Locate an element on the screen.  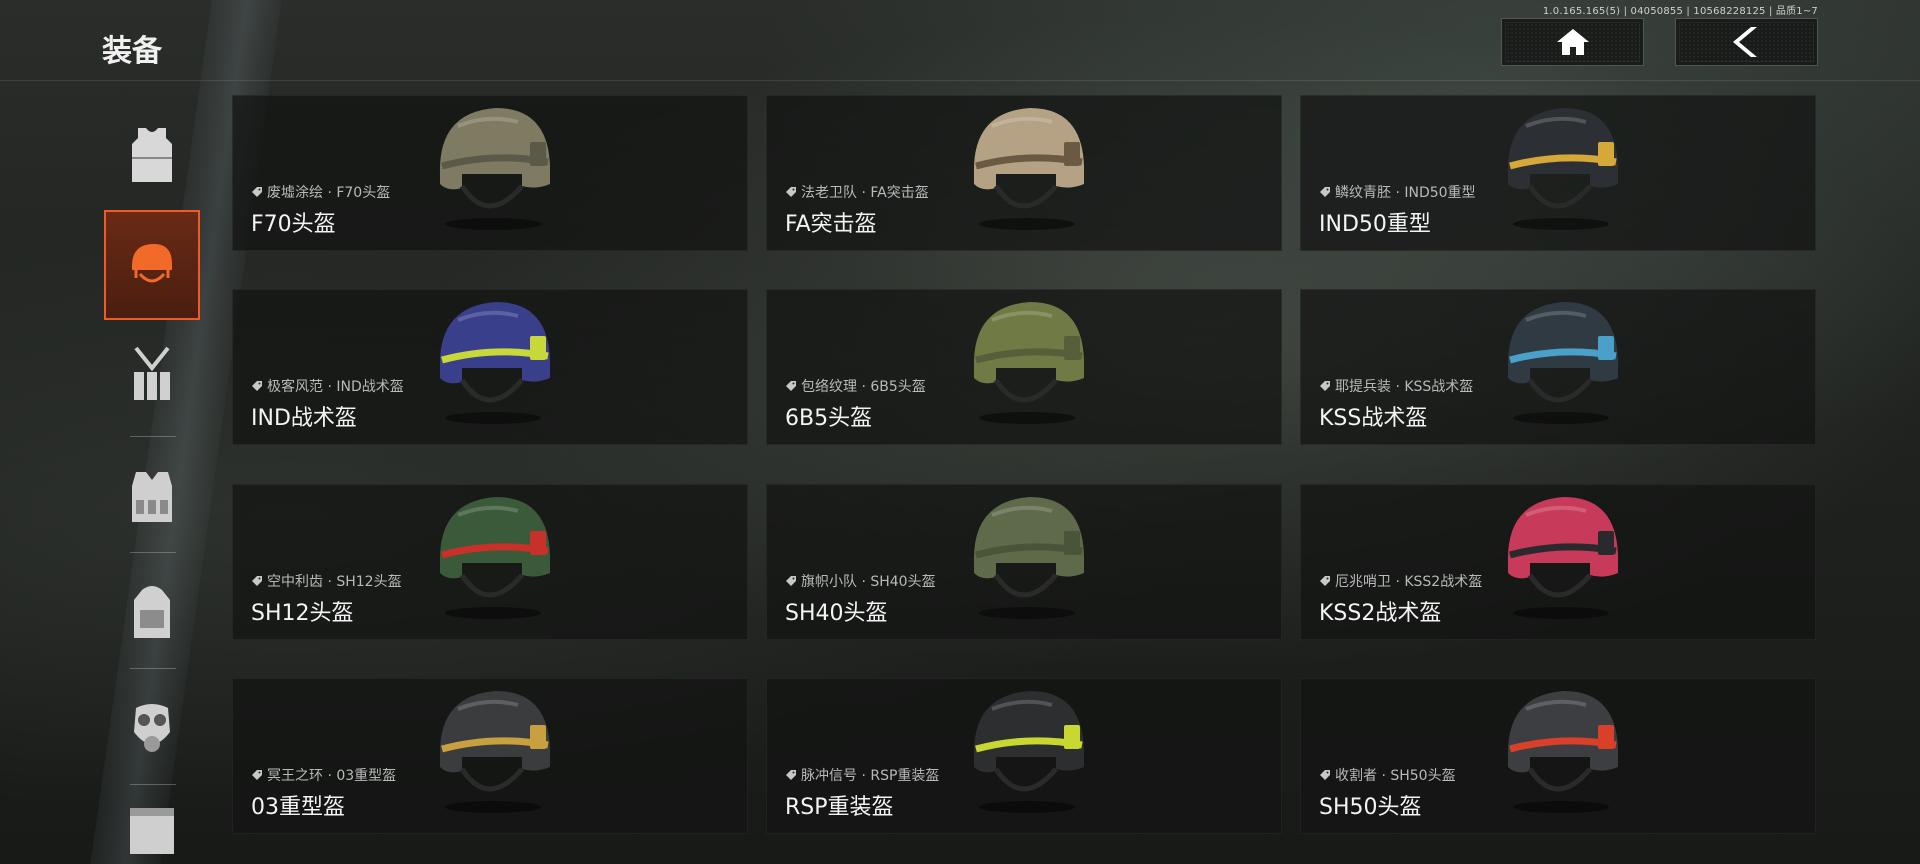
helmet-card: 法老卫队 · FA突击盔 FA突击盔 is located at coordinates (1024, 173).